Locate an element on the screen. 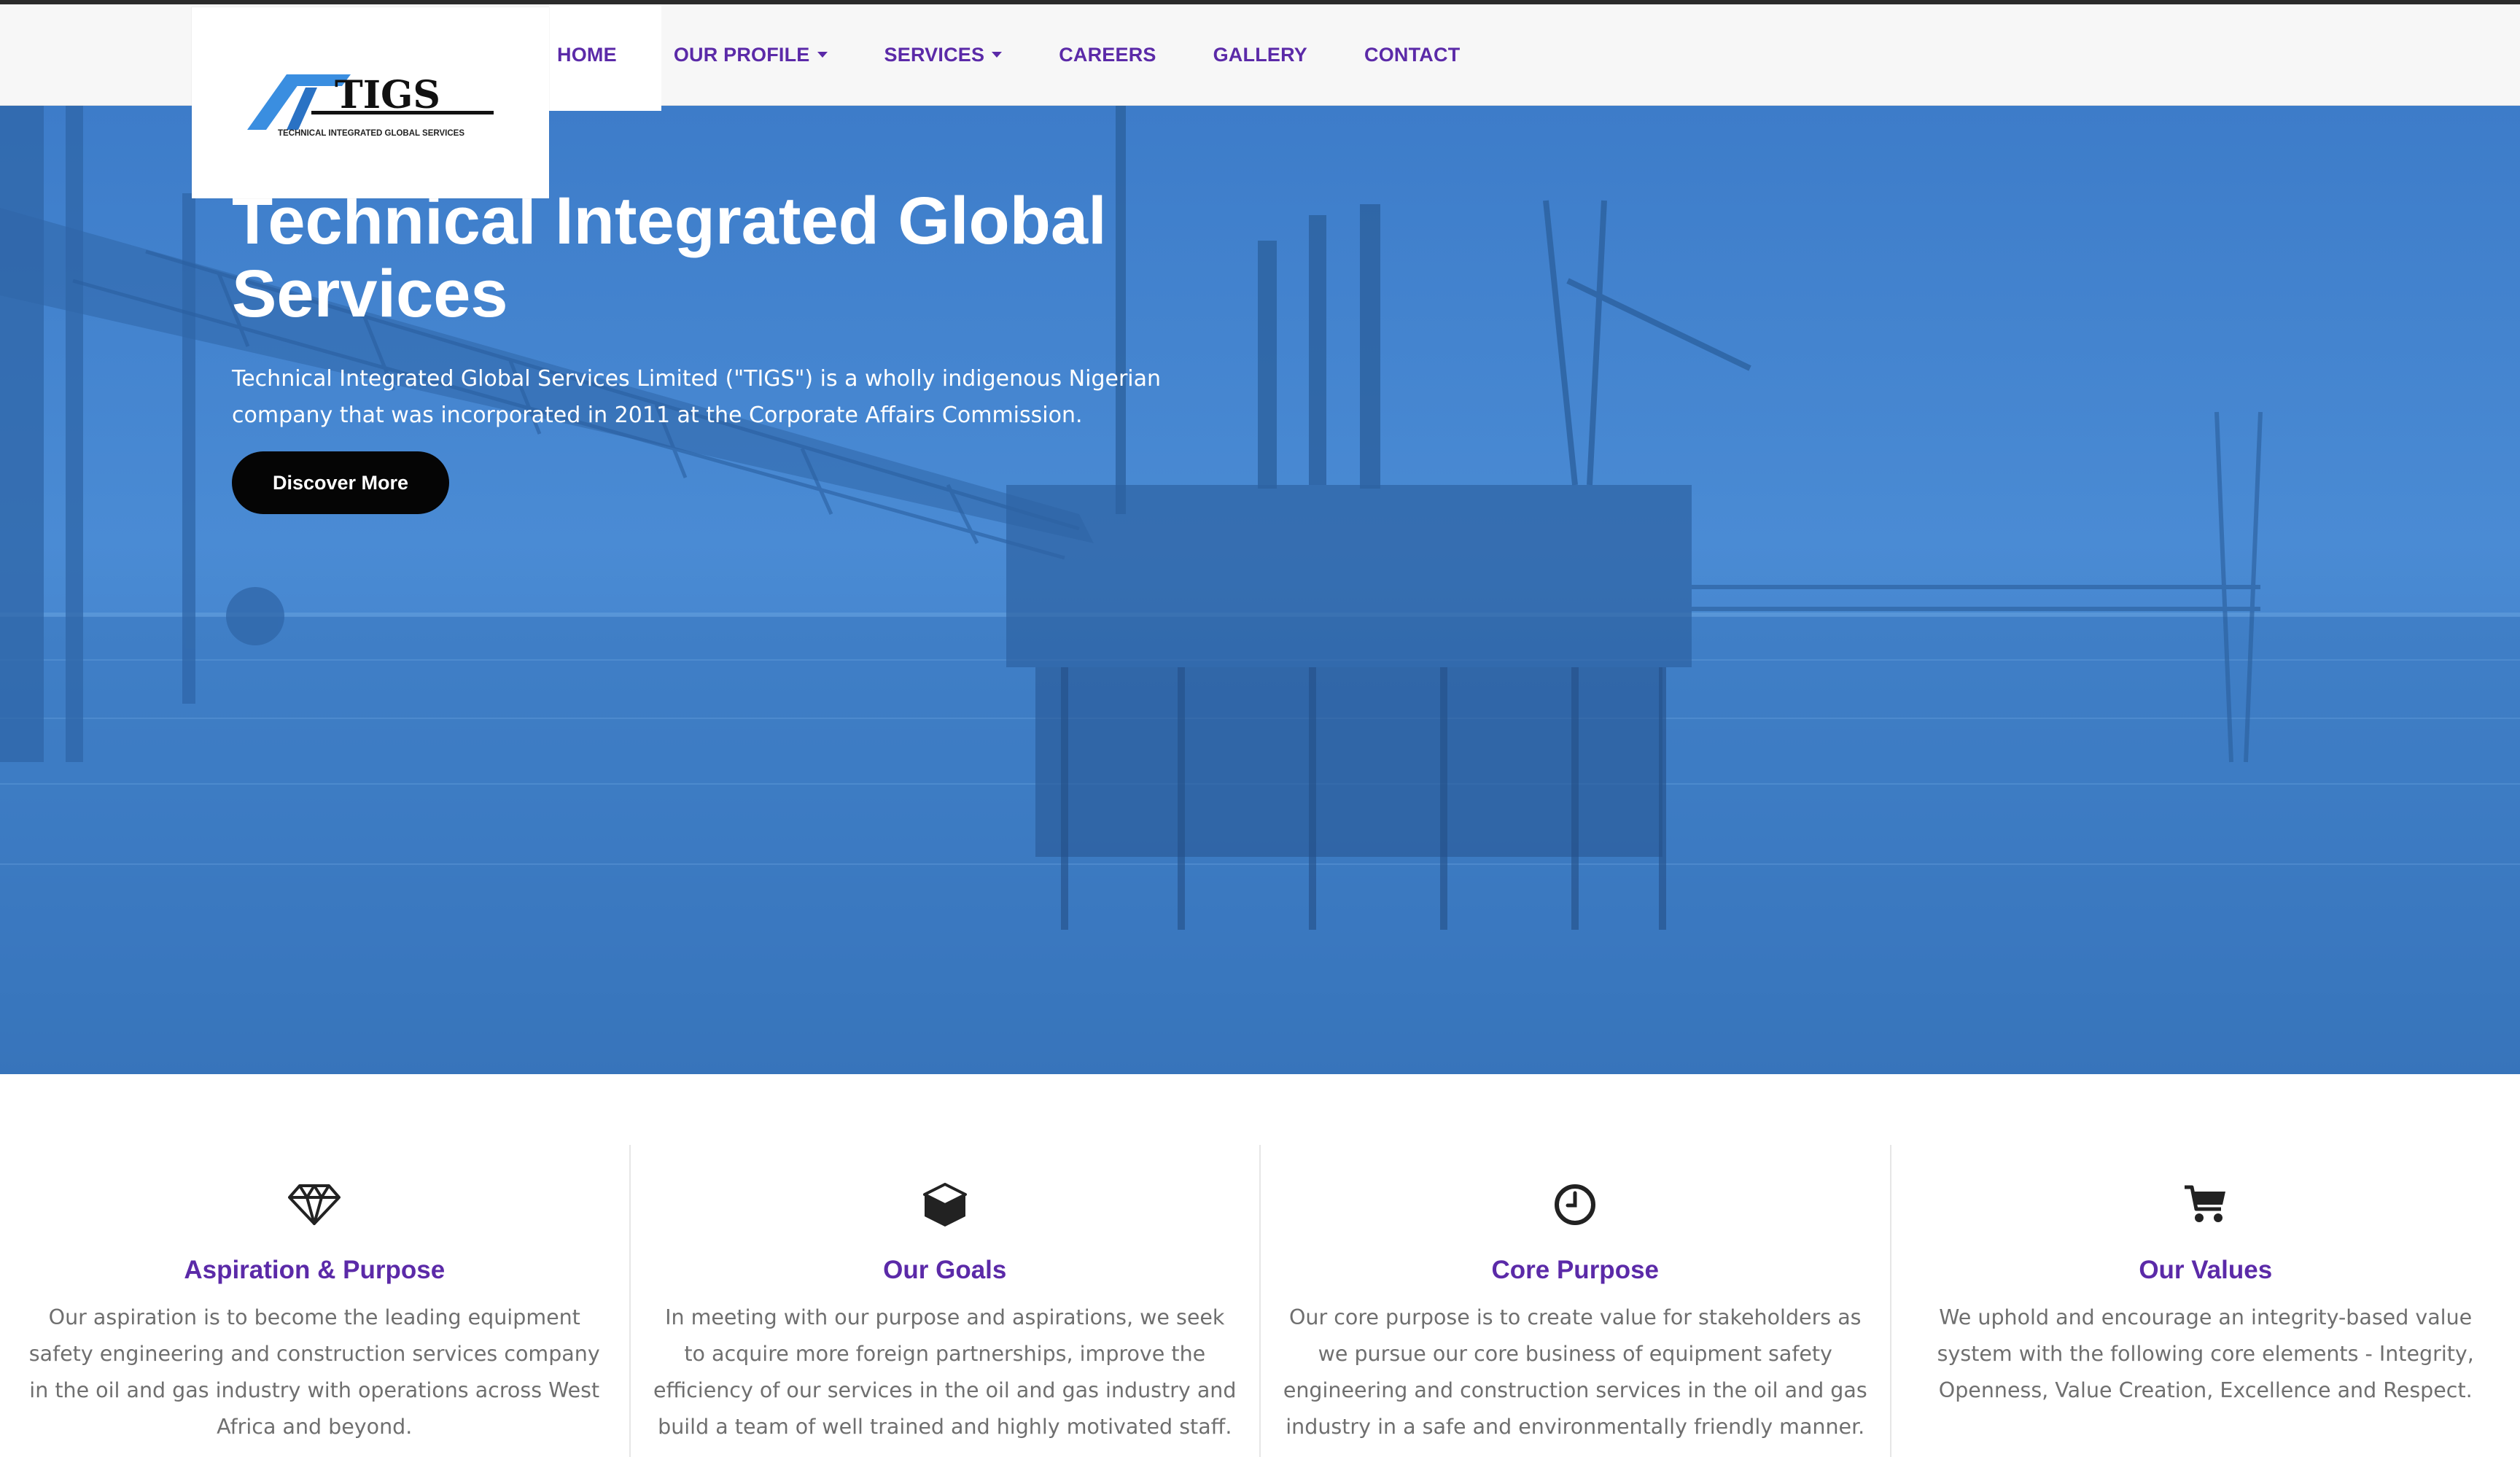  nav-careers: CAREERS is located at coordinates (1107, 55).